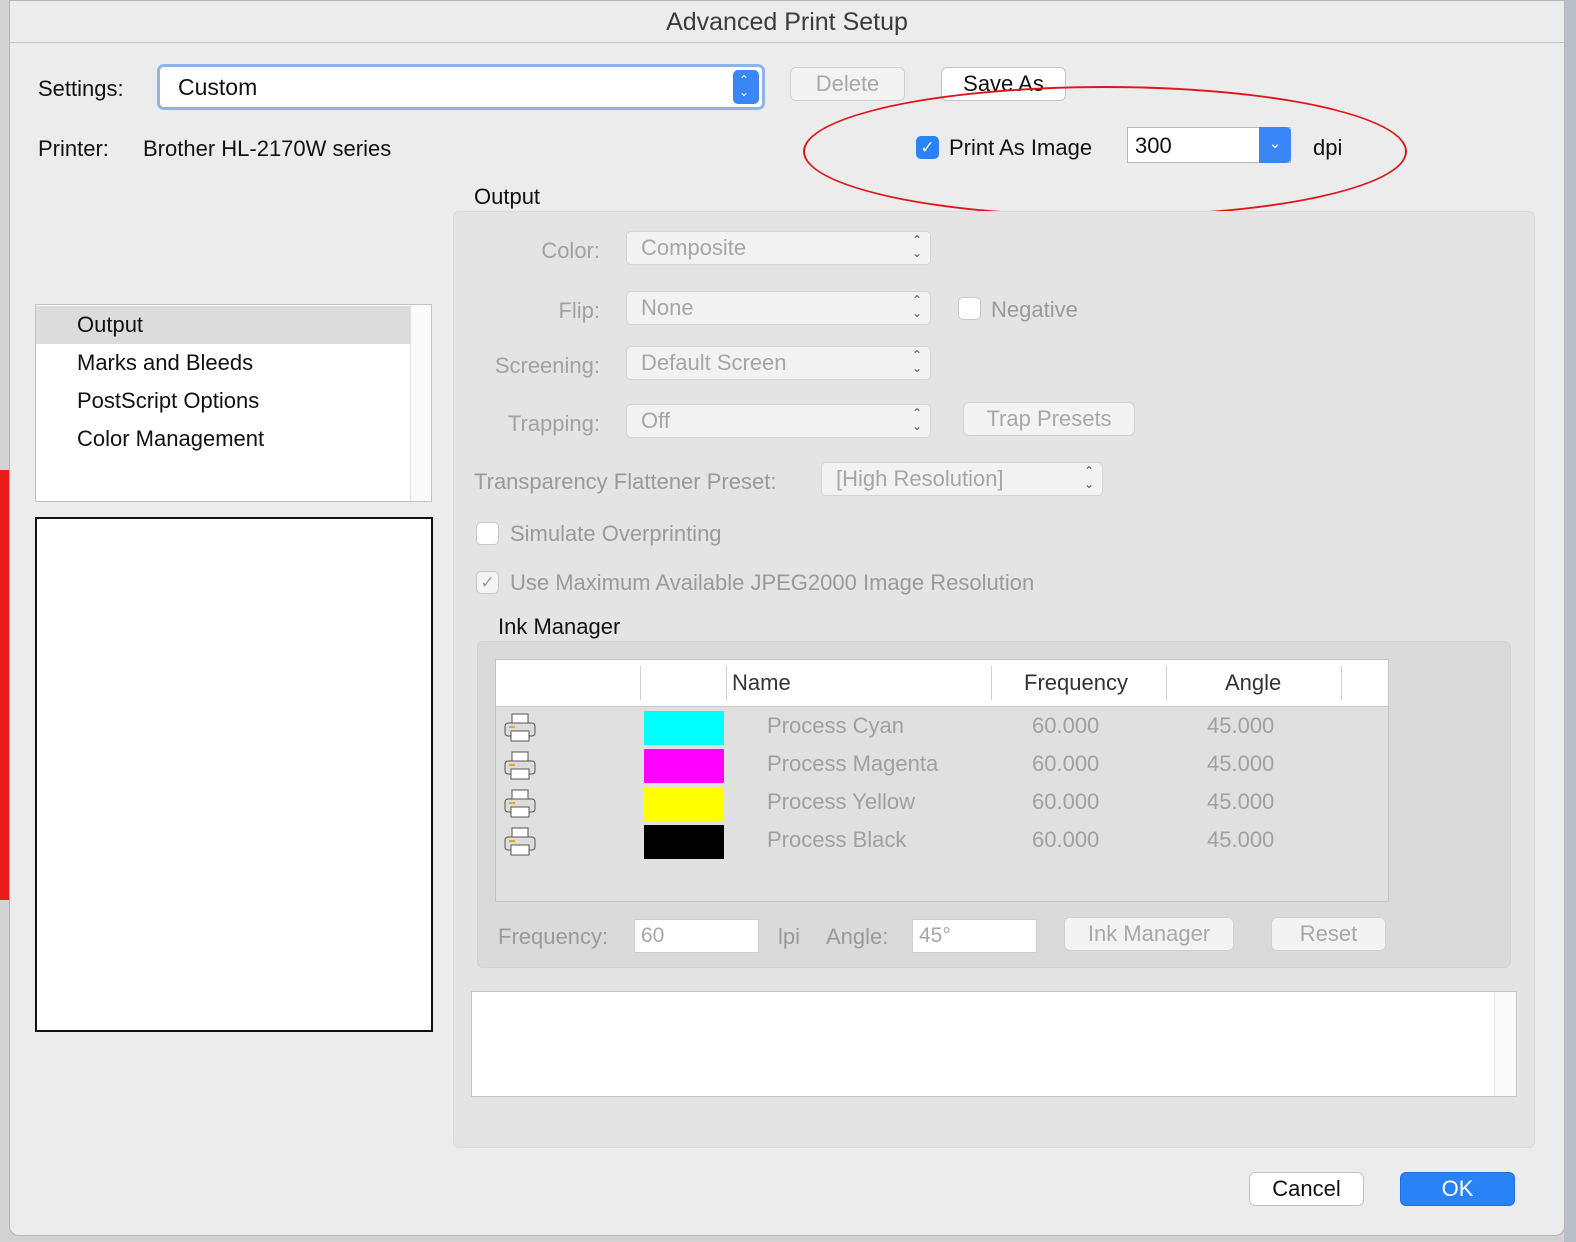 The width and height of the screenshot is (1576, 1242). I want to click on negative-checkbox, so click(969, 308).